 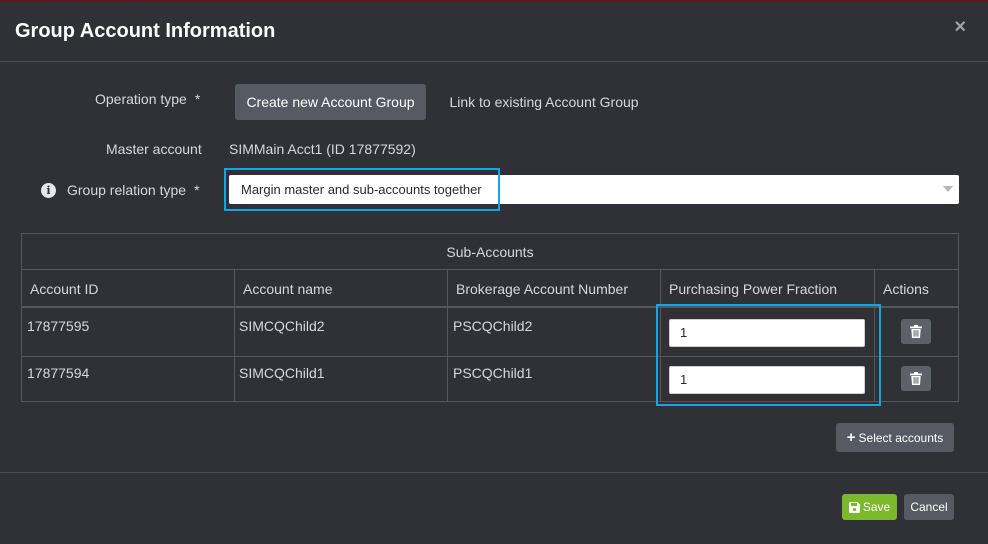 I want to click on operation-type-label: Operation type *, so click(x=147, y=99).